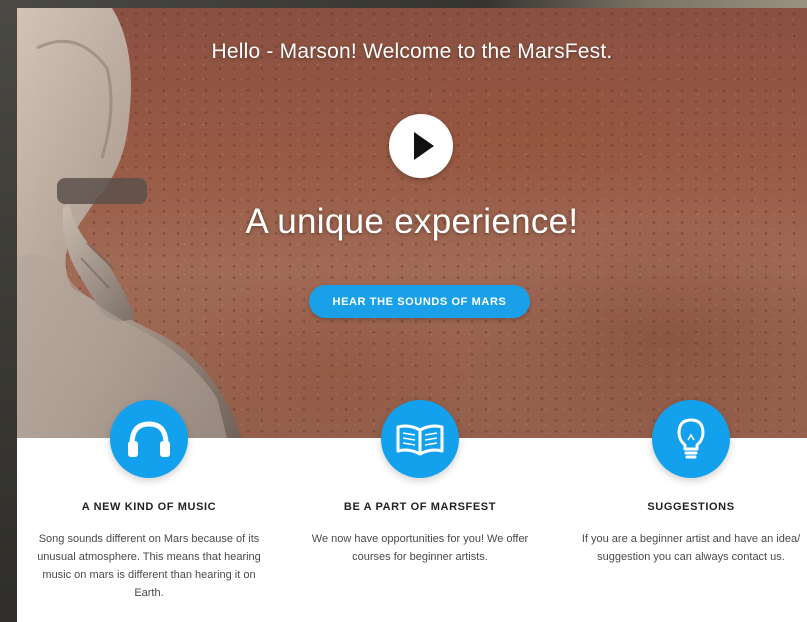  Describe the element at coordinates (412, 51) in the screenshot. I see `welcome-message: Hello - Marson! Welcome to the MarsFest.` at that location.